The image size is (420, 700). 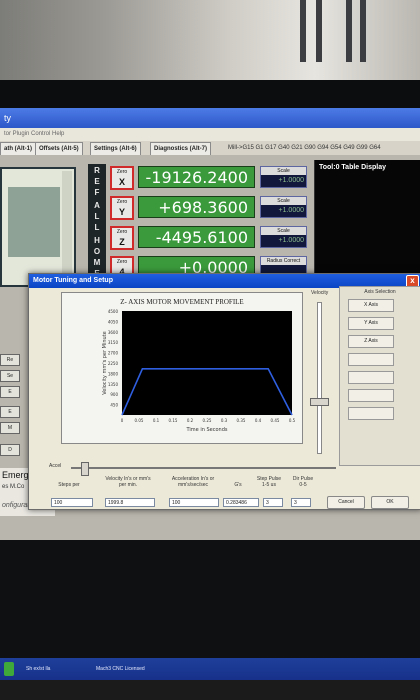 What do you see at coordinates (10, 376) in the screenshot?
I see `side-button: Se` at bounding box center [10, 376].